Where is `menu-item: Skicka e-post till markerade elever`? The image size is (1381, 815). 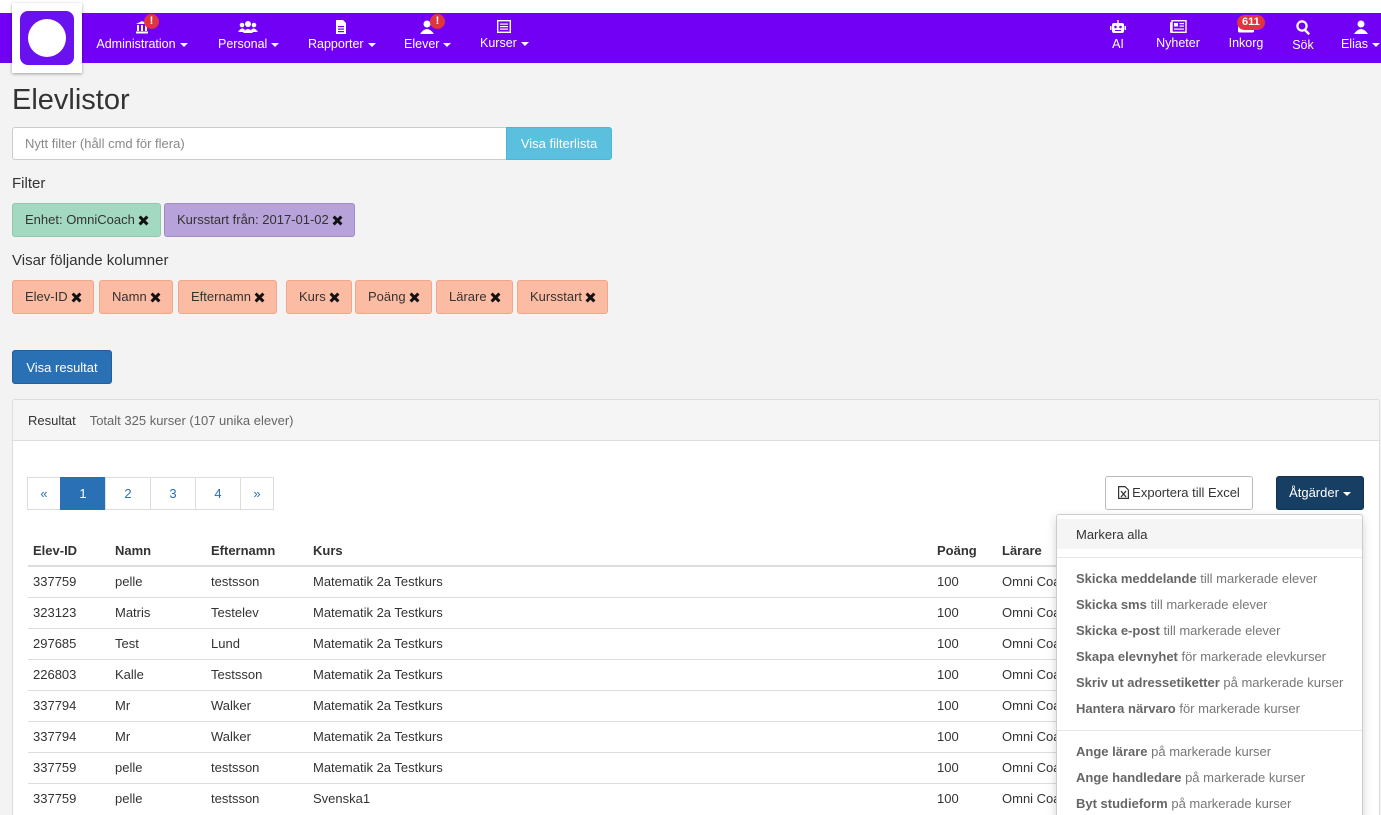 menu-item: Skicka e-post till markerade elever is located at coordinates (1209, 631).